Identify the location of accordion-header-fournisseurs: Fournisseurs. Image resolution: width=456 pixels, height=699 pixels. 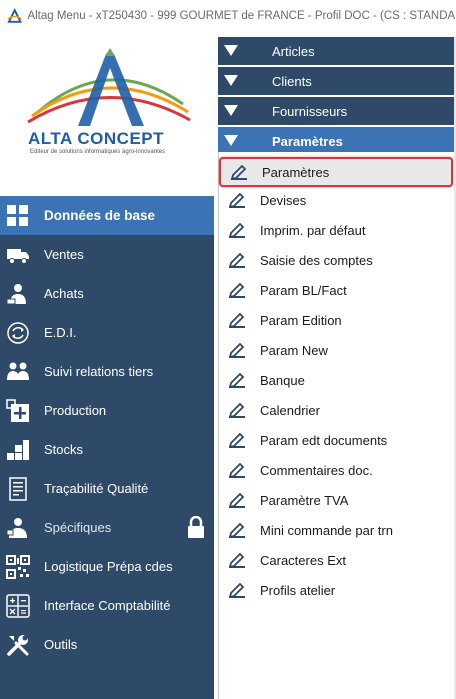
(337, 111).